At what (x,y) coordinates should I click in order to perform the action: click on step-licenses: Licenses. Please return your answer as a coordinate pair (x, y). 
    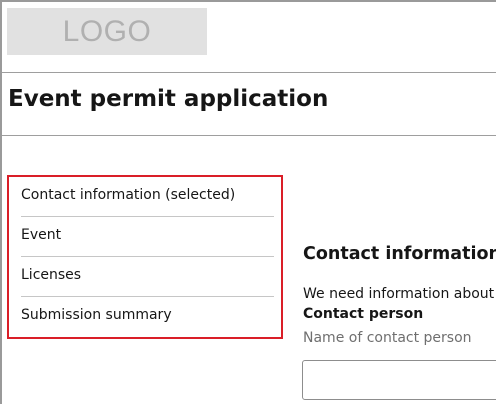
    Looking at the image, I should click on (147, 277).